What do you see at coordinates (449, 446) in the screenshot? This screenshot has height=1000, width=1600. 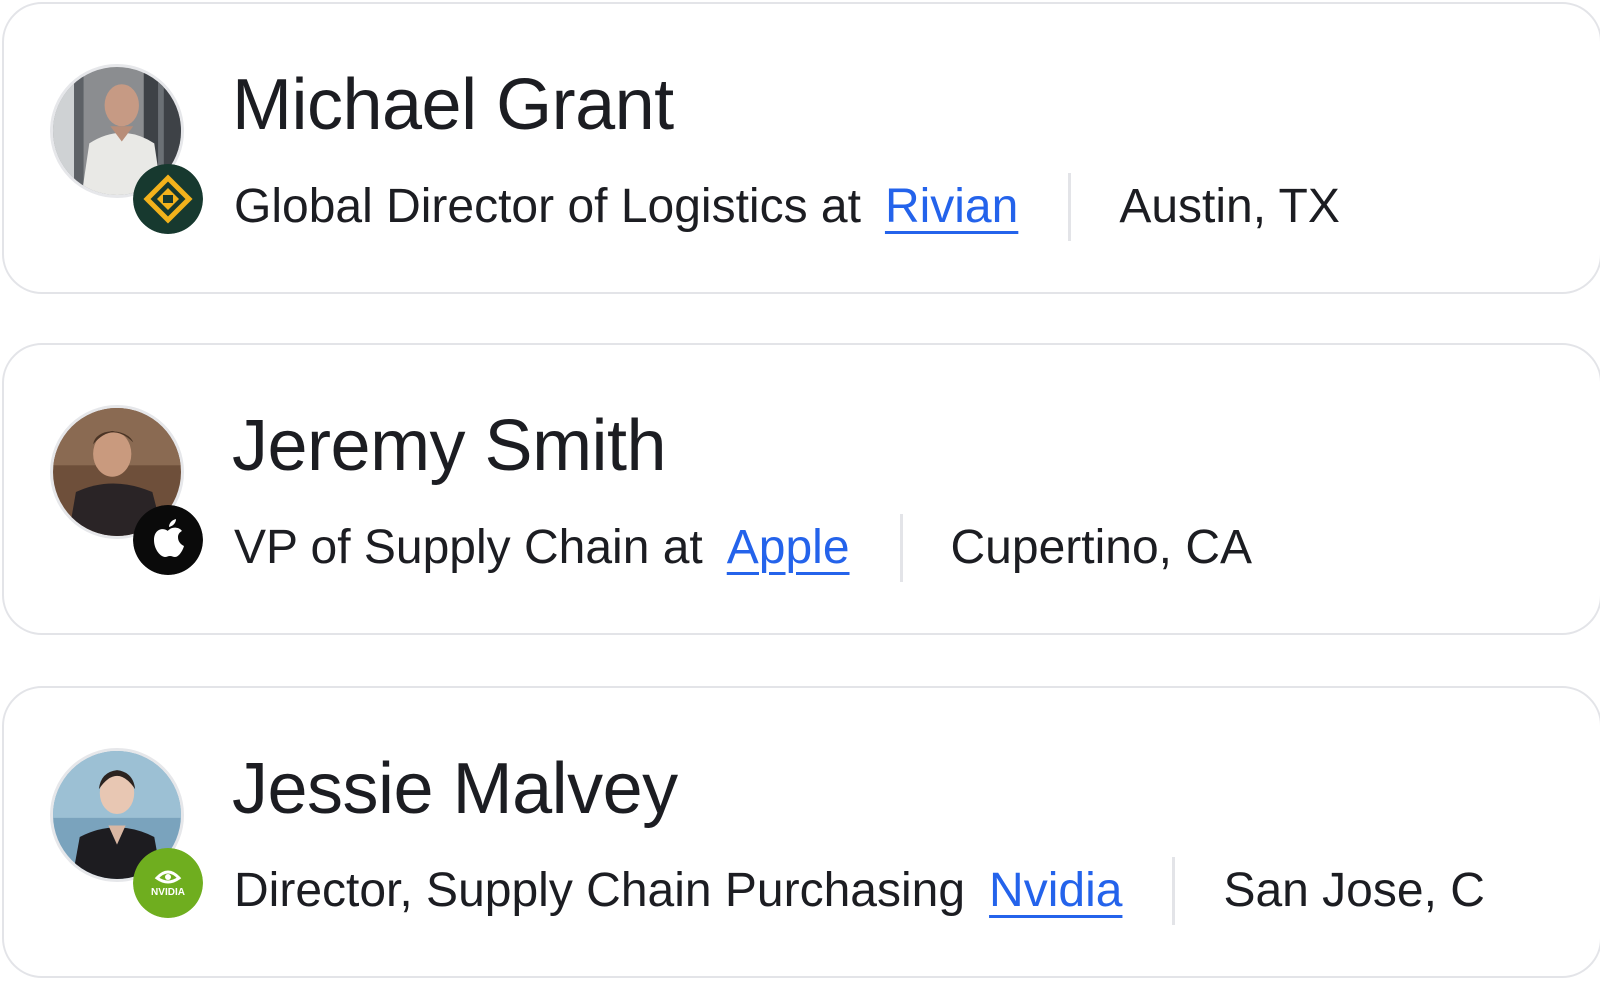 I see `person-name: Jeremy Smith` at bounding box center [449, 446].